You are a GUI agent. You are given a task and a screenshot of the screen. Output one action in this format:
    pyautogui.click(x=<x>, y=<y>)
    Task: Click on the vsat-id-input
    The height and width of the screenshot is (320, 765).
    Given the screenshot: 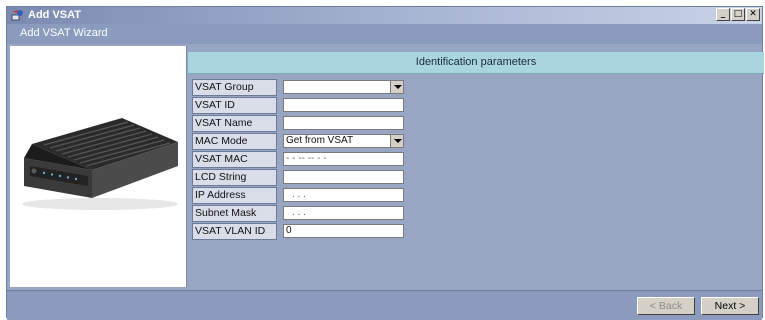 What is the action you would take?
    pyautogui.click(x=343, y=105)
    